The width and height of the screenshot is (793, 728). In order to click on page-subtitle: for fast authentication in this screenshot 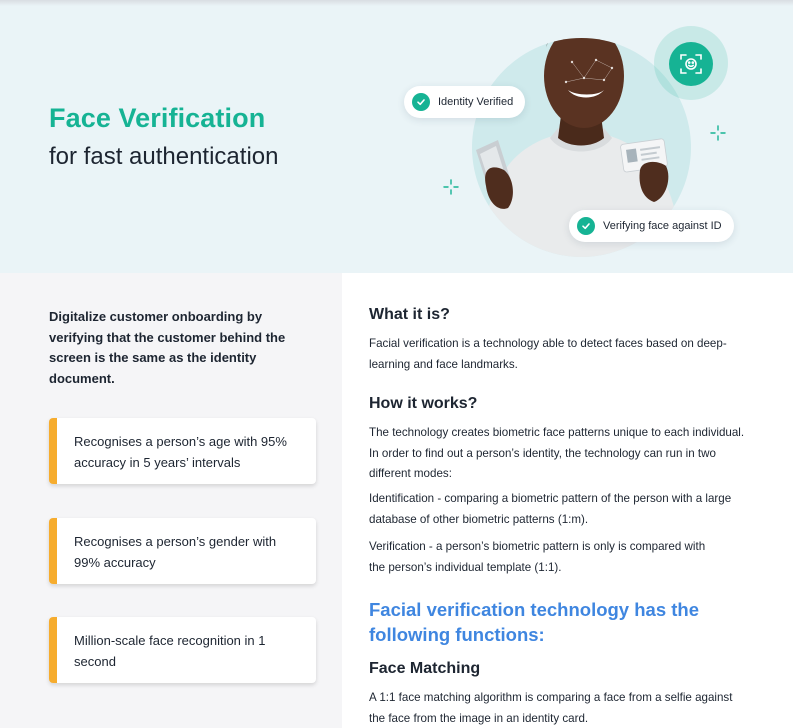, I will do `click(164, 156)`.